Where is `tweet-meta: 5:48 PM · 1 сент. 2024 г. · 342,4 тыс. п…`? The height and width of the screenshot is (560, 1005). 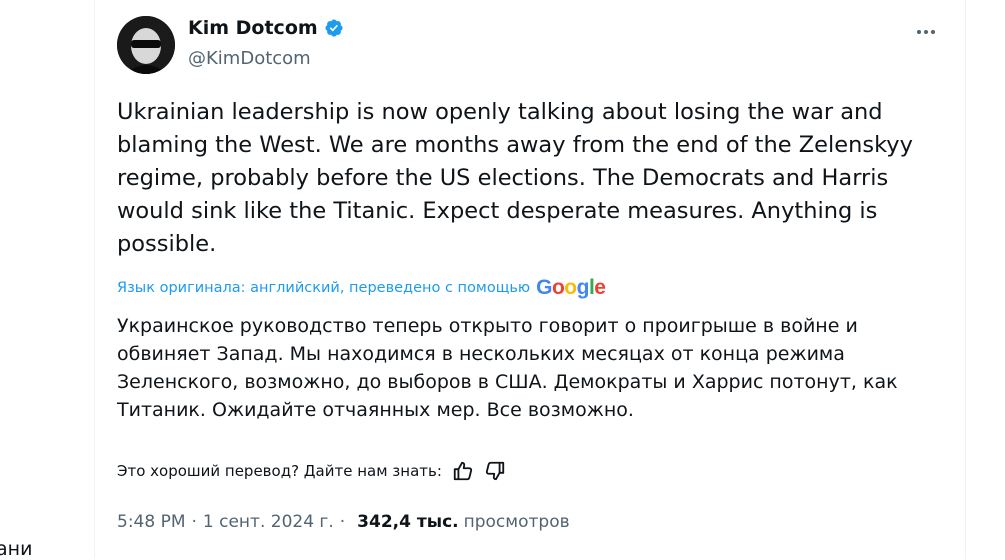 tweet-meta: 5:48 PM · 1 сент. 2024 г. · 342,4 тыс. п… is located at coordinates (343, 522).